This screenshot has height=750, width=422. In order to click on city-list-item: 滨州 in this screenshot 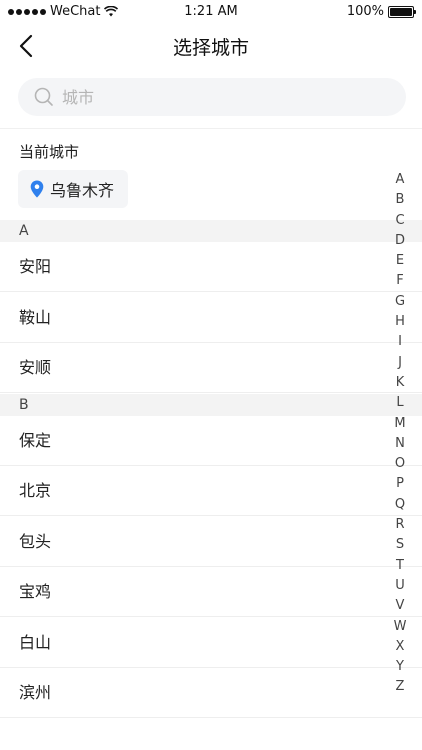, I will do `click(211, 693)`.